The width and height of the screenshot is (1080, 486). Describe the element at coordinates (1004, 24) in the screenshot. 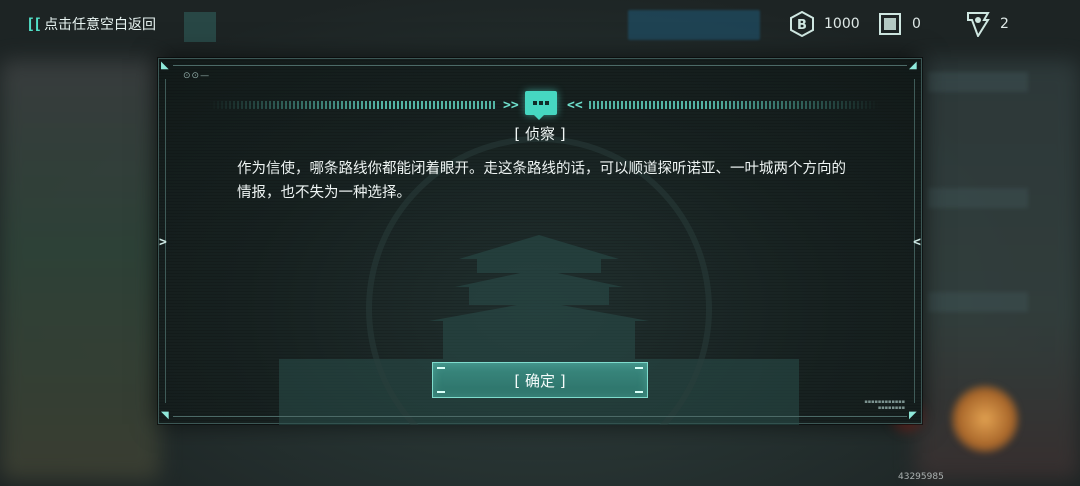

I see `resource-value: 2` at that location.